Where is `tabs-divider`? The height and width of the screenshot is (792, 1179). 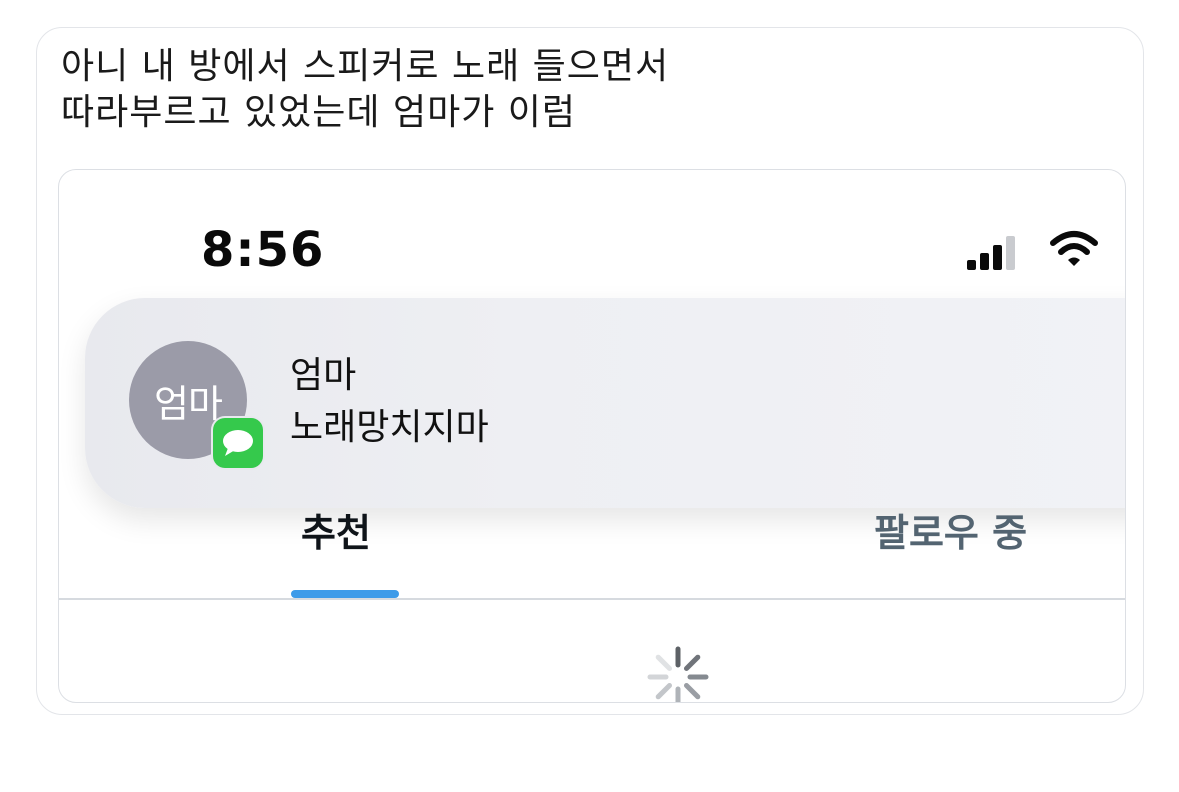 tabs-divider is located at coordinates (592, 599).